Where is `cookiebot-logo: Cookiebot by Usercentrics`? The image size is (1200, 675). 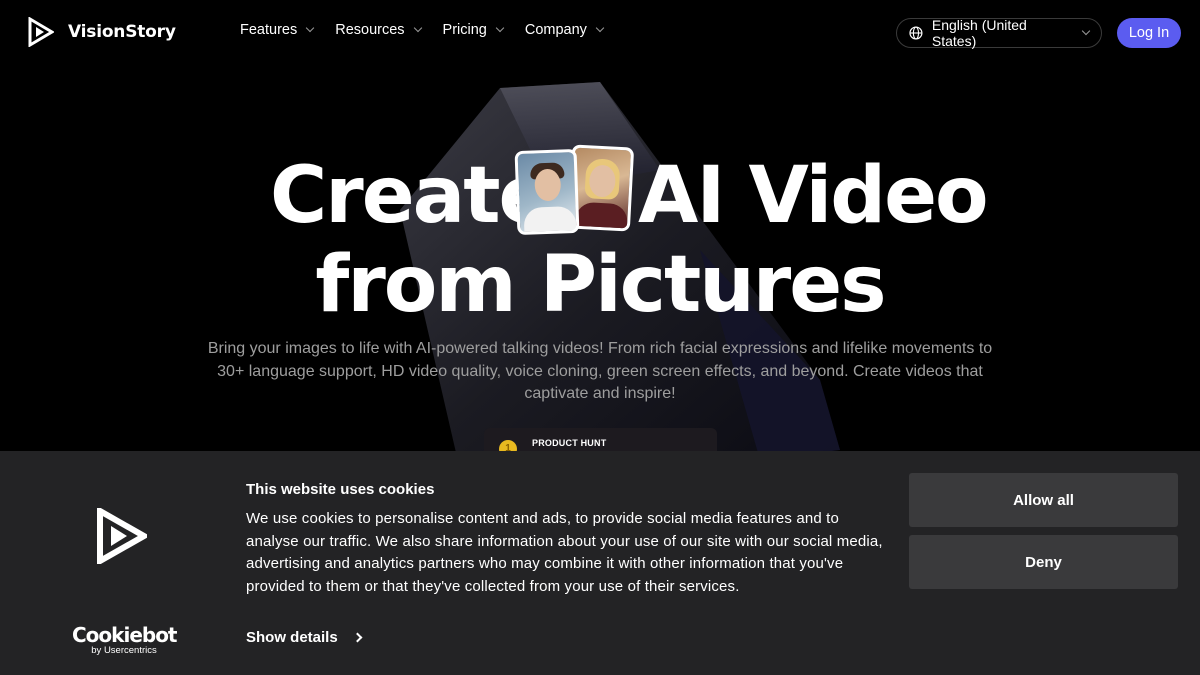 cookiebot-logo: Cookiebot by Usercentrics is located at coordinates (125, 639).